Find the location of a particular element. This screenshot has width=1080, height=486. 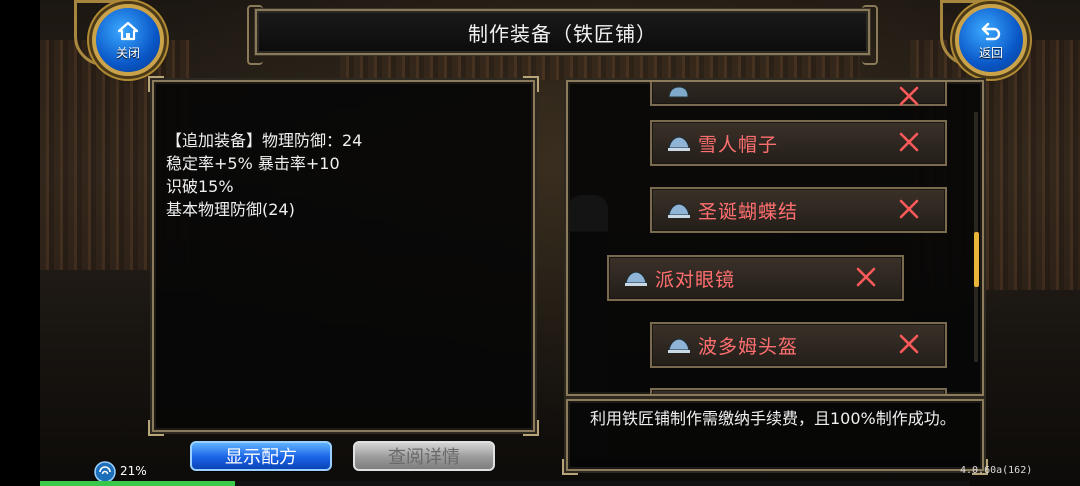

home-icon is located at coordinates (128, 31).